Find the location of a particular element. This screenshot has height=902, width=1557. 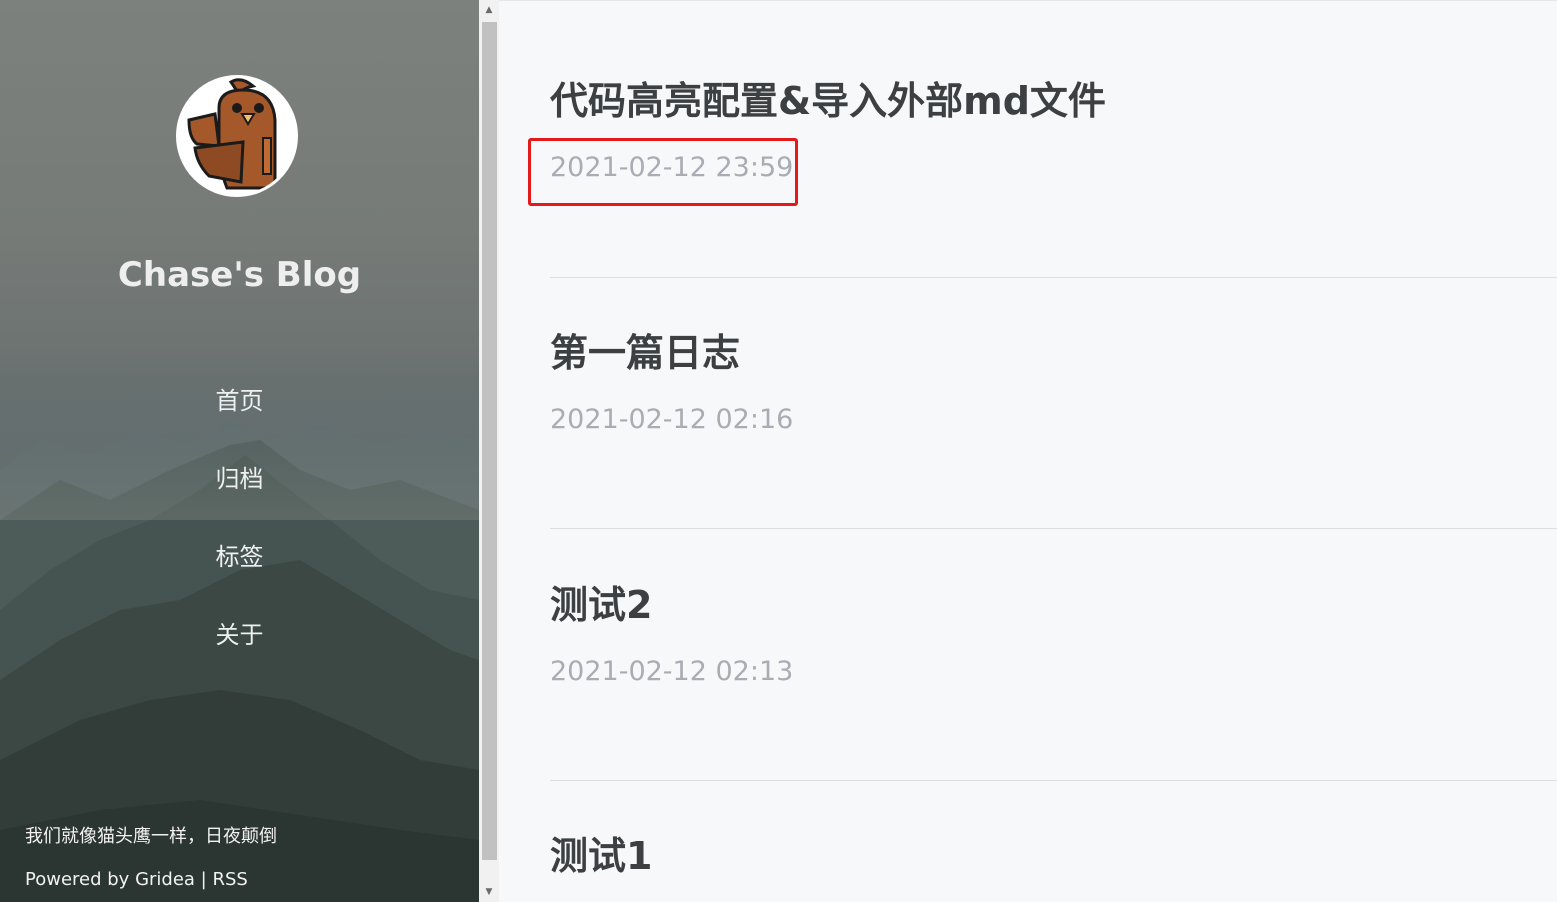

gridea-link: Gridea is located at coordinates (165, 879).